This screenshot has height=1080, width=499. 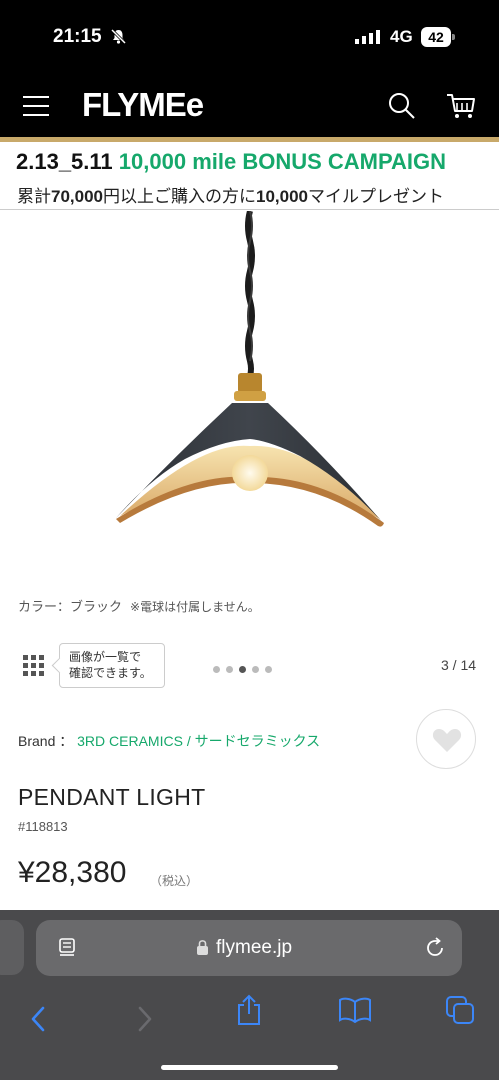 What do you see at coordinates (254, 947) in the screenshot?
I see `url-text: flymee.jp` at bounding box center [254, 947].